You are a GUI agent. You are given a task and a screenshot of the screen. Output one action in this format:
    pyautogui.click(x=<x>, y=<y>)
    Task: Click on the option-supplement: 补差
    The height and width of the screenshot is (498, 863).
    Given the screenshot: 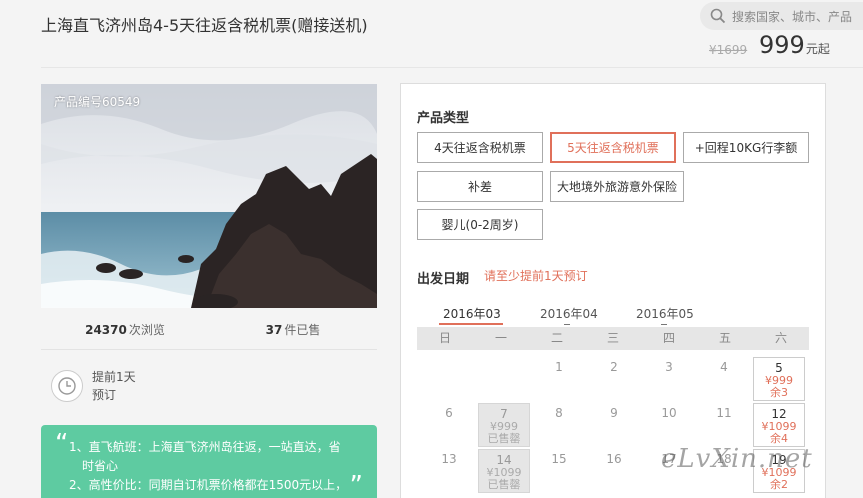 What is the action you would take?
    pyautogui.click(x=480, y=186)
    